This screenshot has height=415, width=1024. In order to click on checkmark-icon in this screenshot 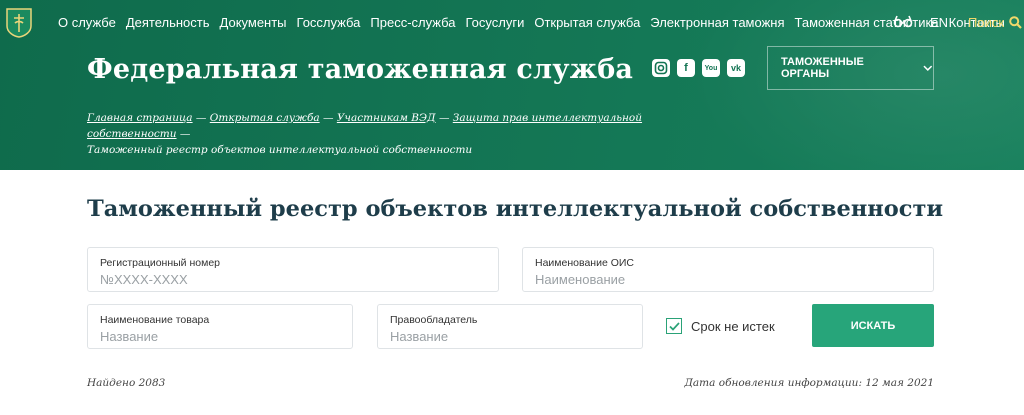, I will do `click(674, 326)`.